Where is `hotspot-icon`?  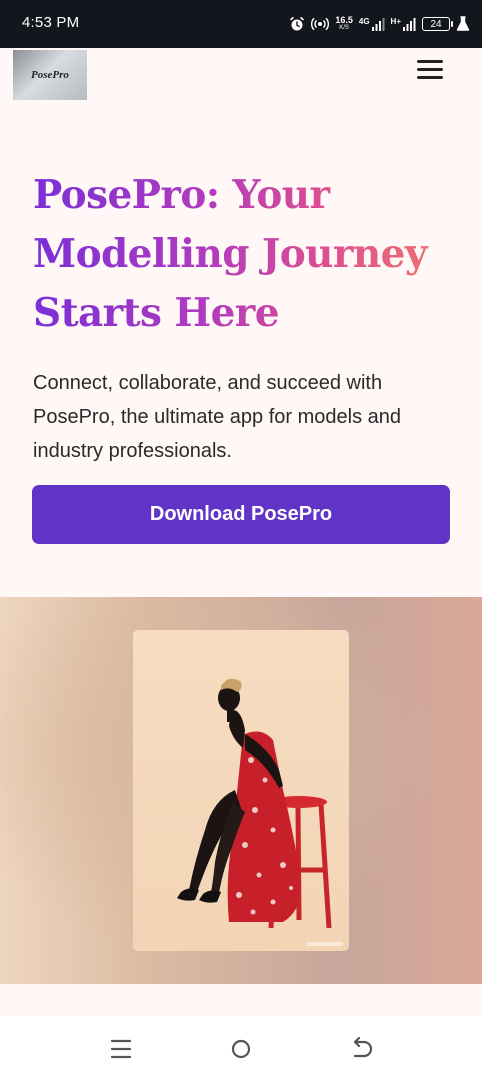 hotspot-icon is located at coordinates (320, 24).